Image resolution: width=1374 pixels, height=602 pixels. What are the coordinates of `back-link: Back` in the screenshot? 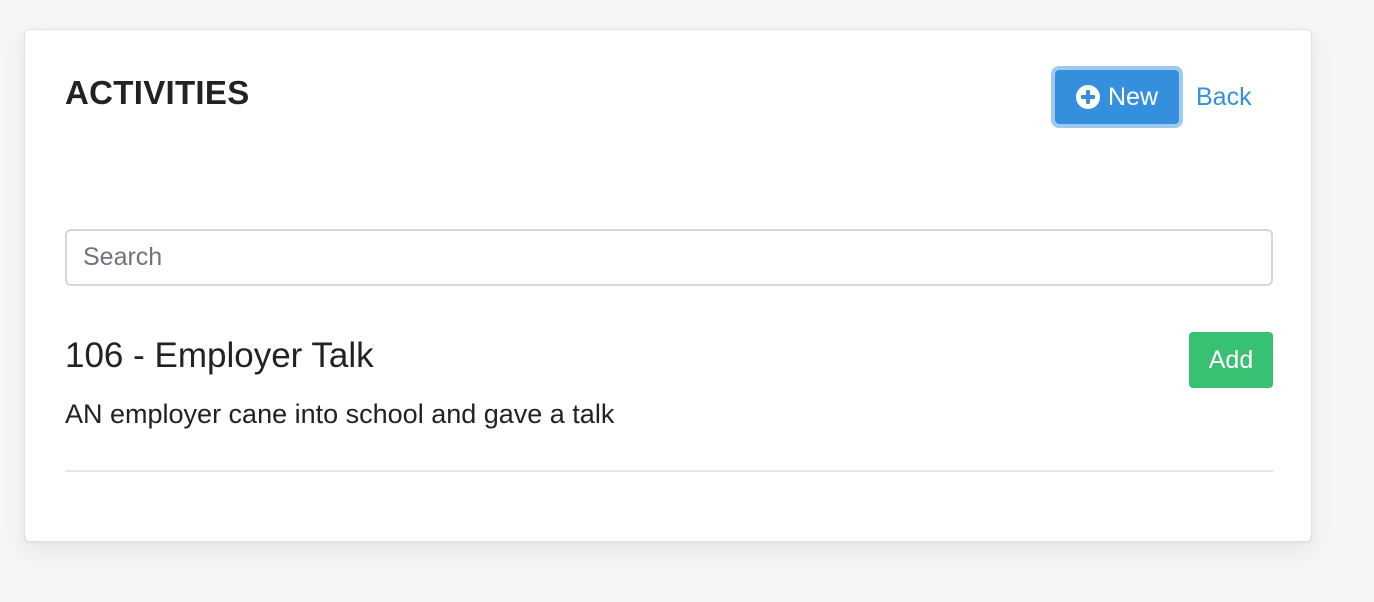 It's located at (1224, 97).